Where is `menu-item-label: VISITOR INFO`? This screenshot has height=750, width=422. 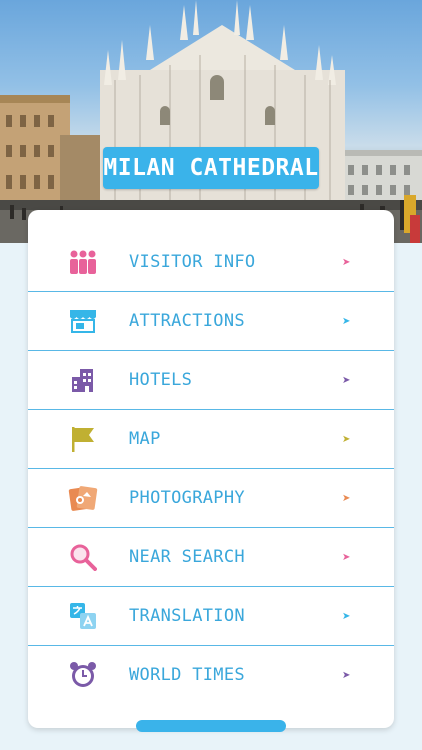 menu-item-label: VISITOR INFO is located at coordinates (192, 262).